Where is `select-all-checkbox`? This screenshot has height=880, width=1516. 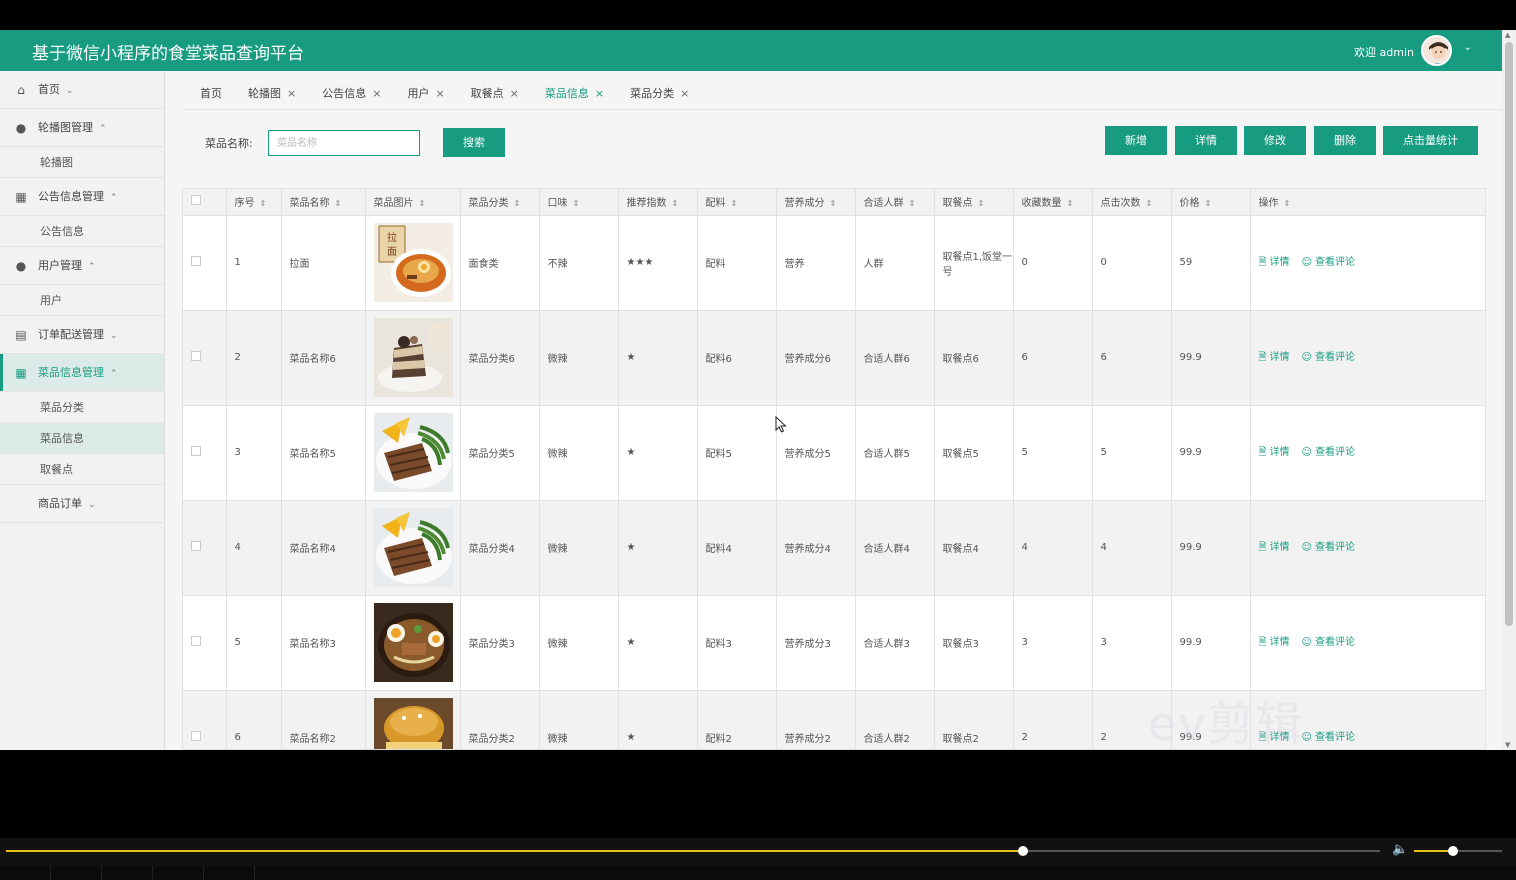
select-all-checkbox is located at coordinates (196, 200).